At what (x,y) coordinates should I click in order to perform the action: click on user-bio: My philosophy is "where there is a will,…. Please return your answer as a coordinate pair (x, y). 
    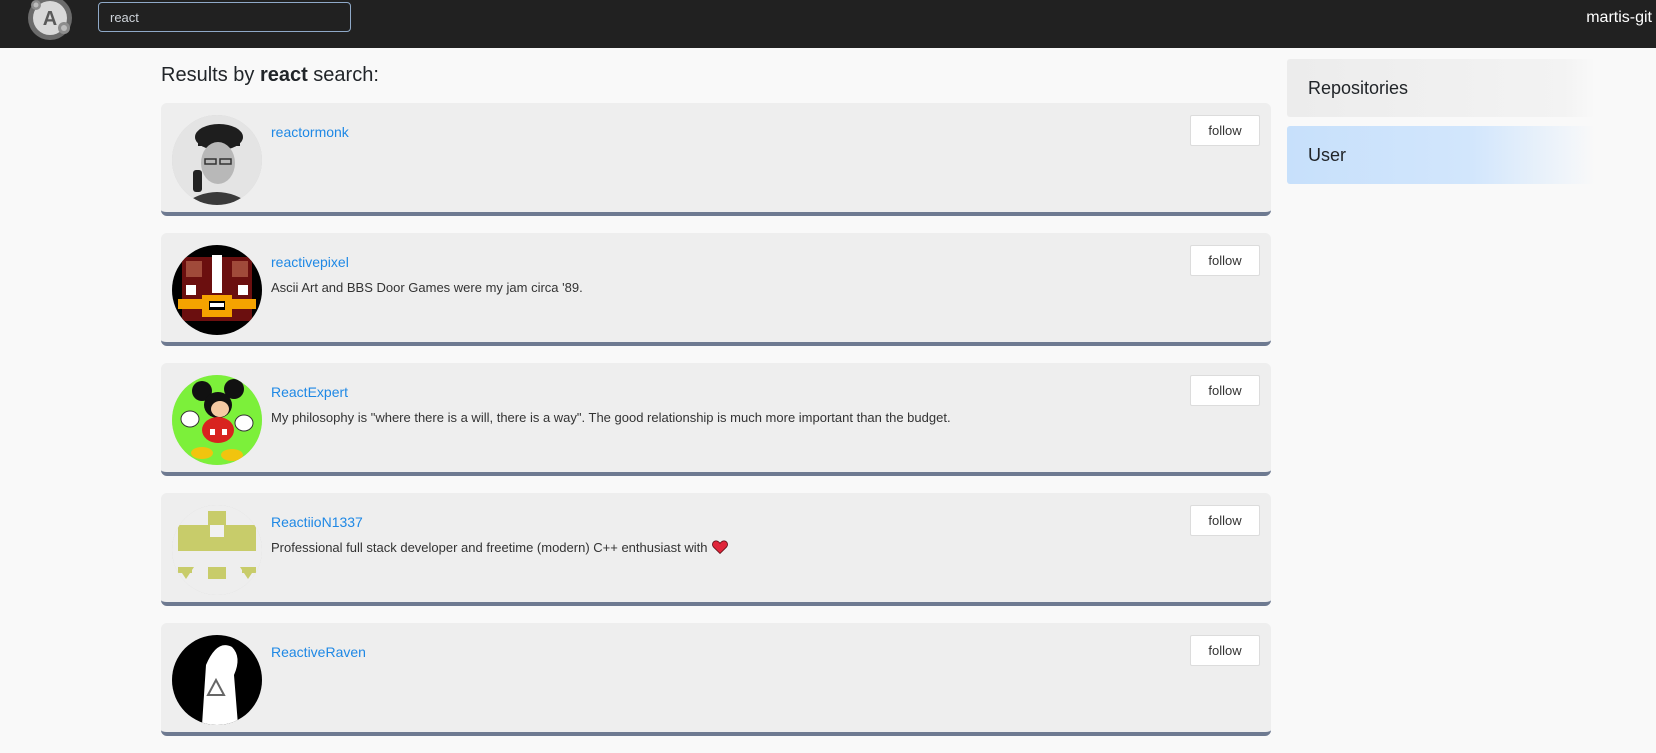
    Looking at the image, I should click on (611, 417).